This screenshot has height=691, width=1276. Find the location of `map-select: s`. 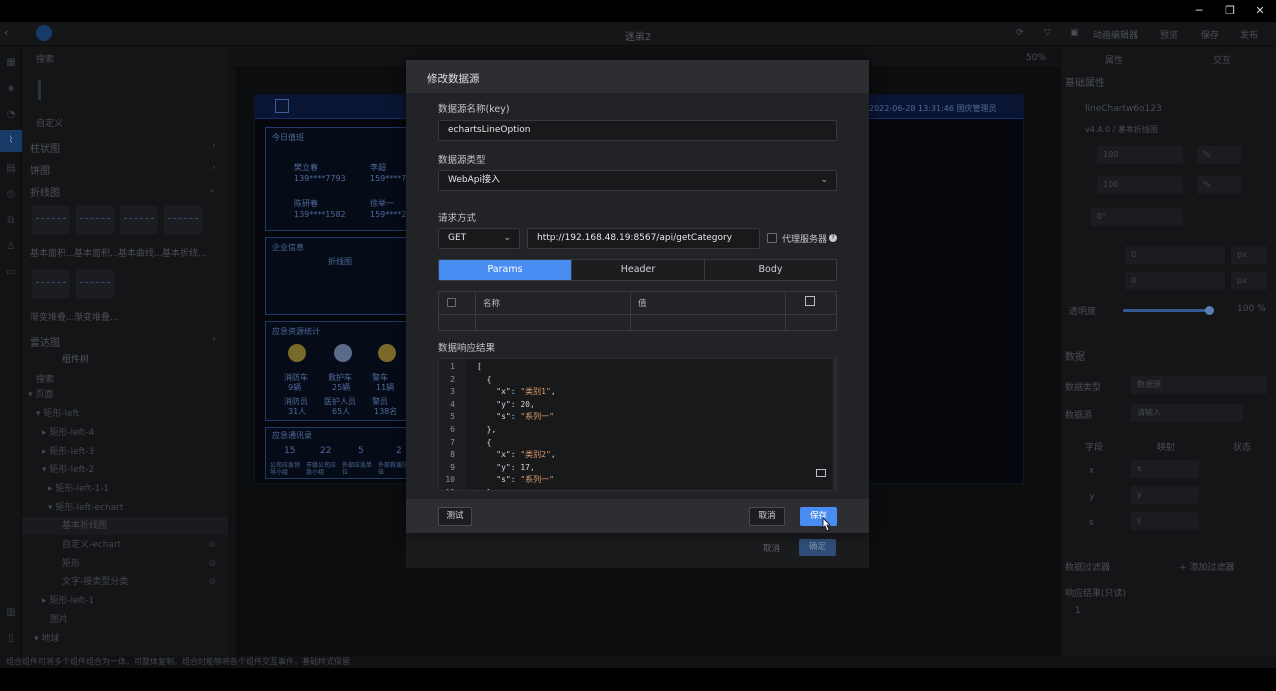

map-select: s is located at coordinates (1165, 521).